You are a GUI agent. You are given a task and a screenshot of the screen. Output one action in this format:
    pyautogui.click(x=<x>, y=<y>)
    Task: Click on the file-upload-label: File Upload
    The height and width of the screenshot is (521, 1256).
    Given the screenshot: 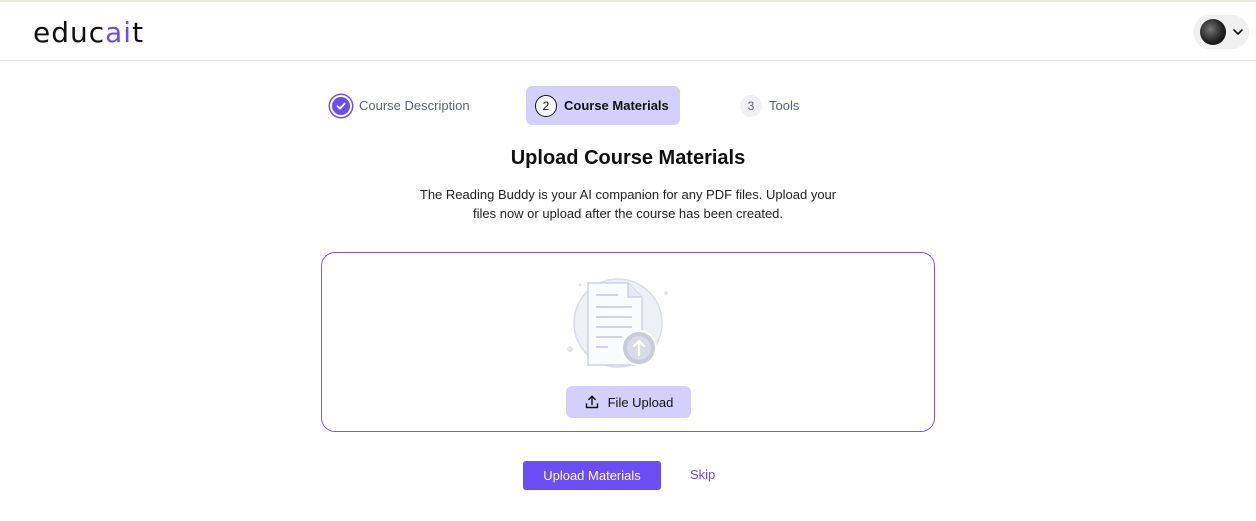 What is the action you would take?
    pyautogui.click(x=640, y=402)
    